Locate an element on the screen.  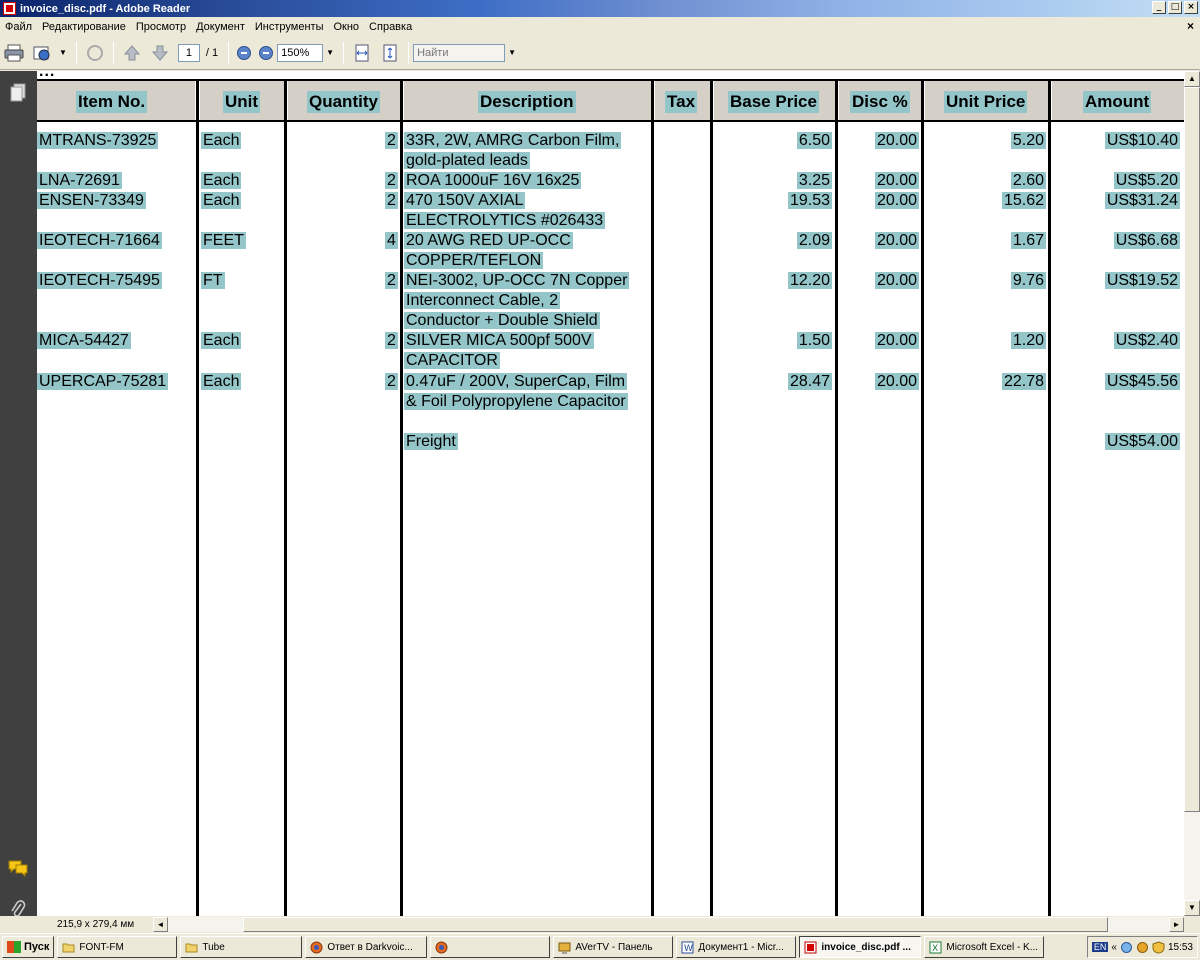
next-page-icon is located at coordinates (160, 53).